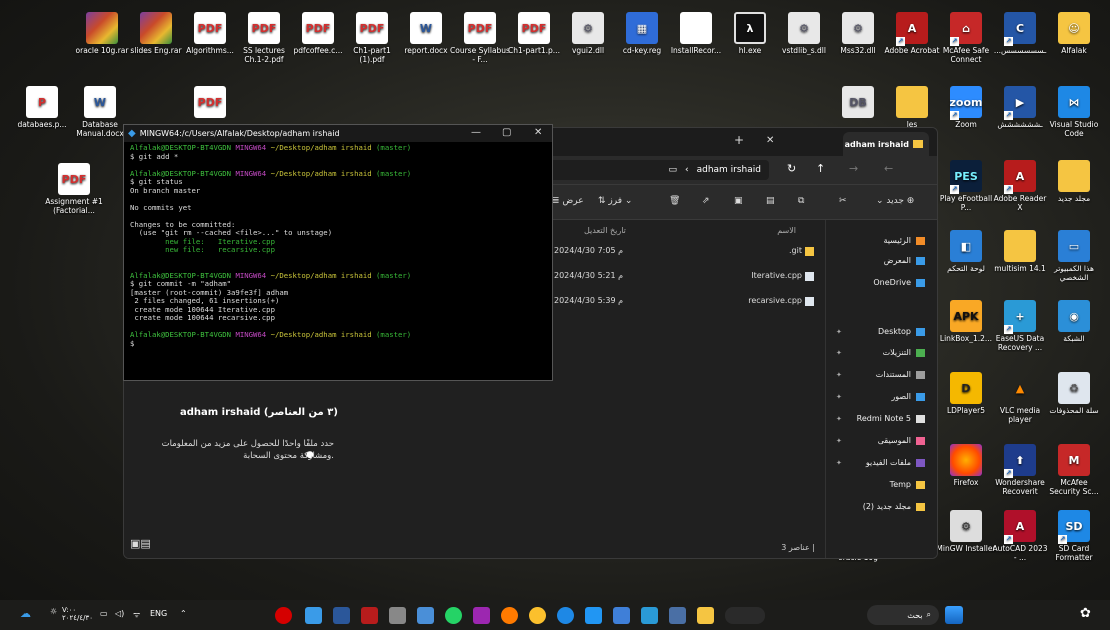 Image resolution: width=1110 pixels, height=630 pixels. Describe the element at coordinates (843, 201) in the screenshot. I see `cut-icon: ✂` at that location.